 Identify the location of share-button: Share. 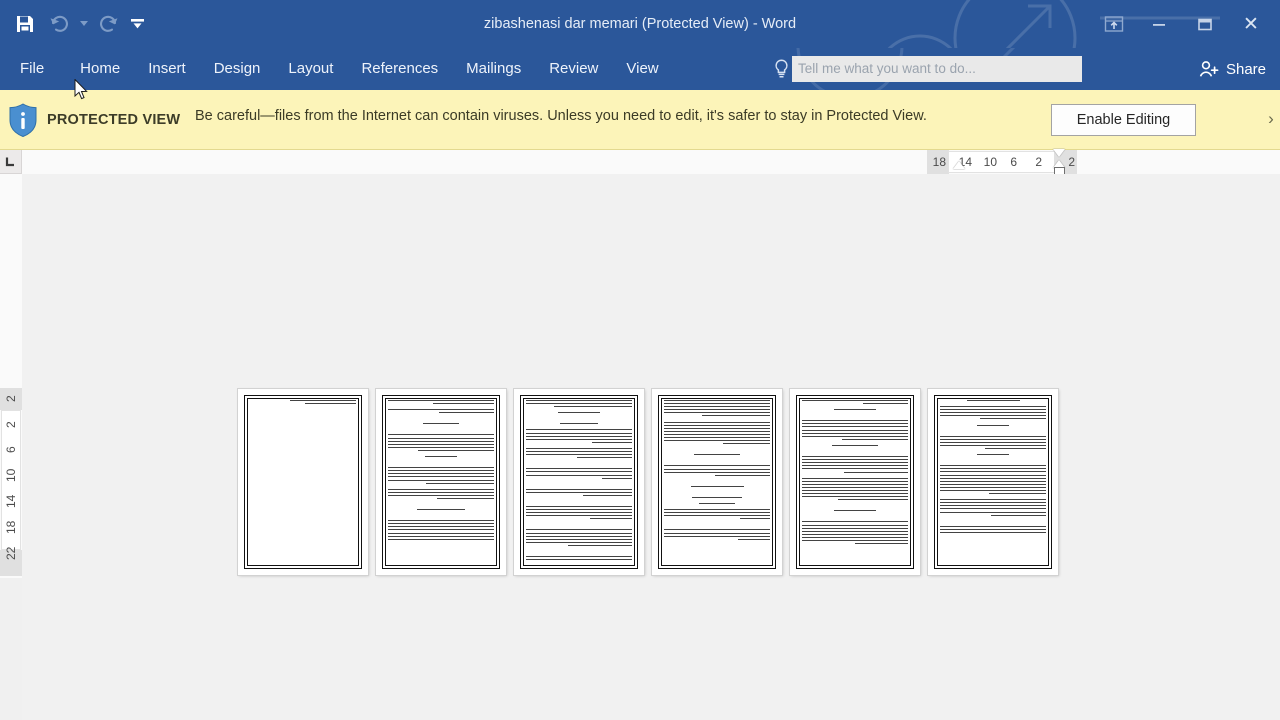
(1232, 69).